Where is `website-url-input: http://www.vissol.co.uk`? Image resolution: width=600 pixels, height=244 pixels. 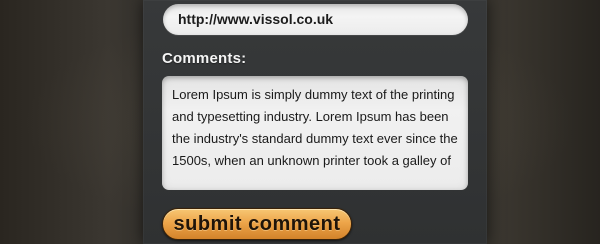
website-url-input: http://www.vissol.co.uk is located at coordinates (315, 19).